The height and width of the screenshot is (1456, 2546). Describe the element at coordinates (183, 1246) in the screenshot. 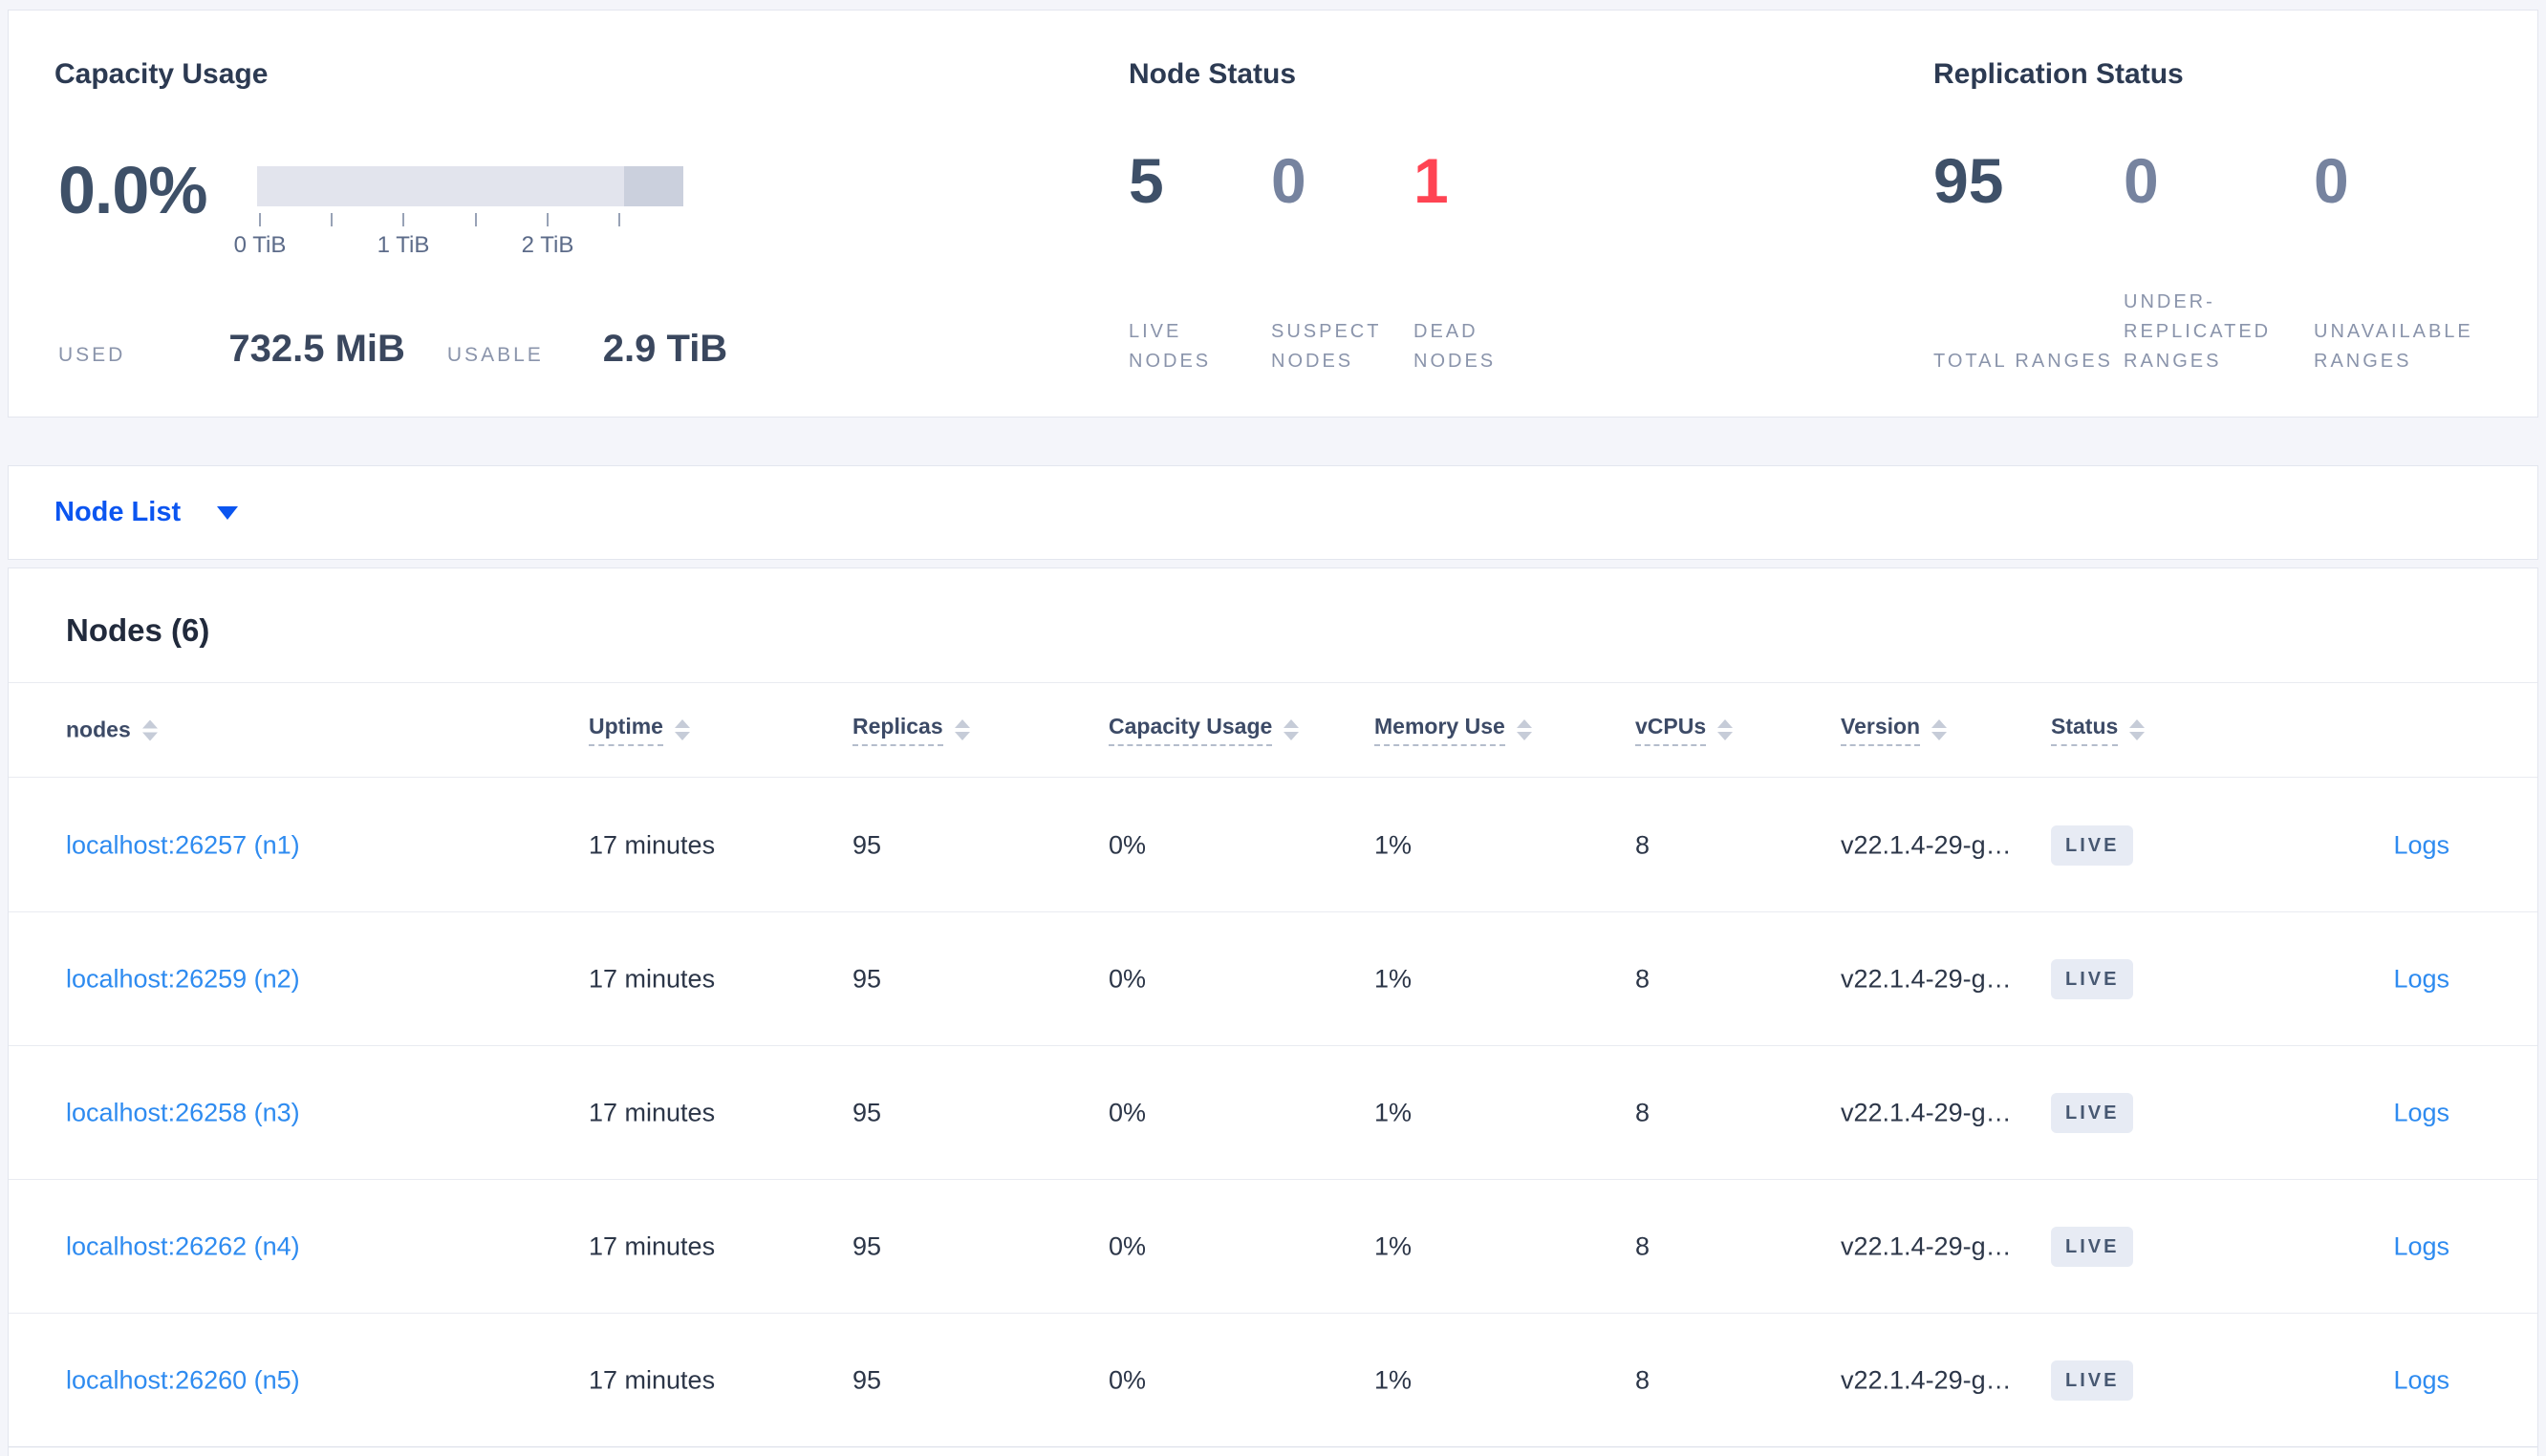

I see `node-link: localhost:26262 (n4)` at that location.